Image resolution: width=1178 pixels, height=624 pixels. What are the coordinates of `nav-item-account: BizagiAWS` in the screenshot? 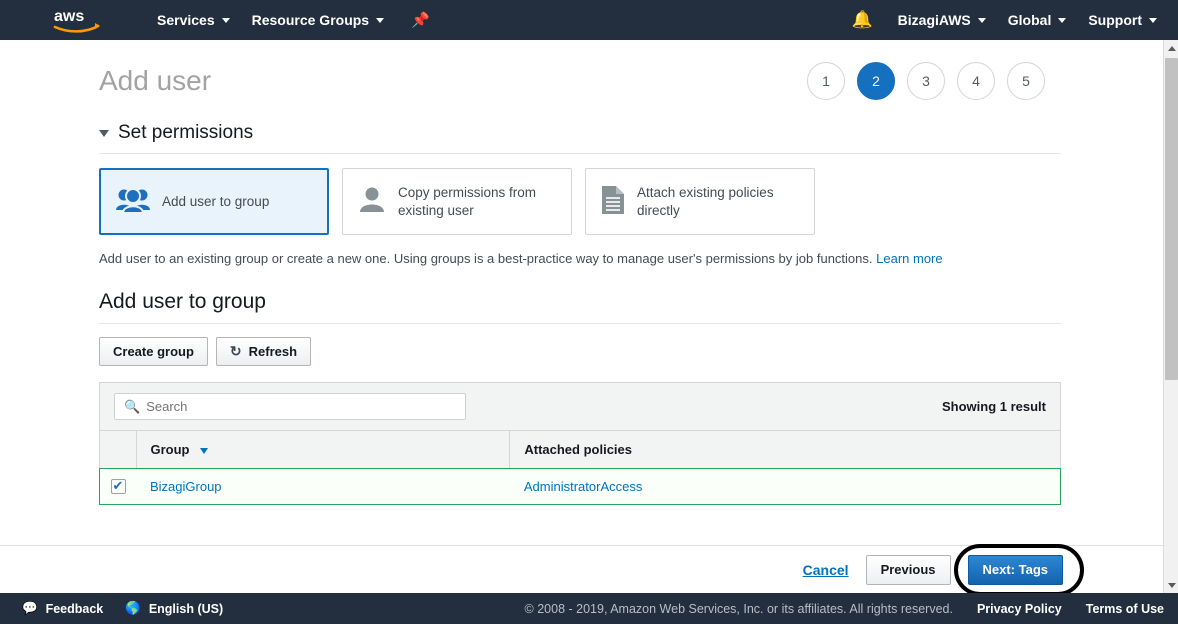 It's located at (942, 20).